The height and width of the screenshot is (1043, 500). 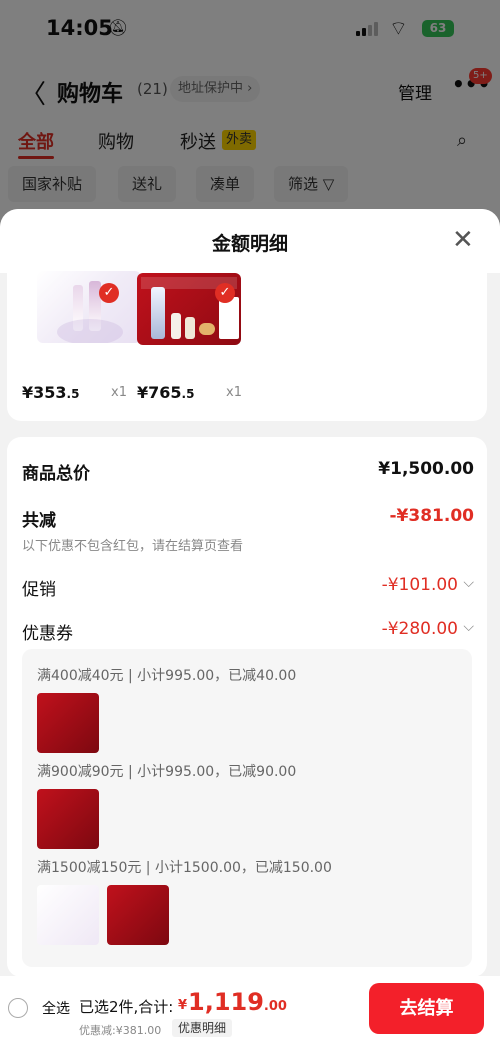 I want to click on coupon-label: 优惠券, so click(x=47, y=634).